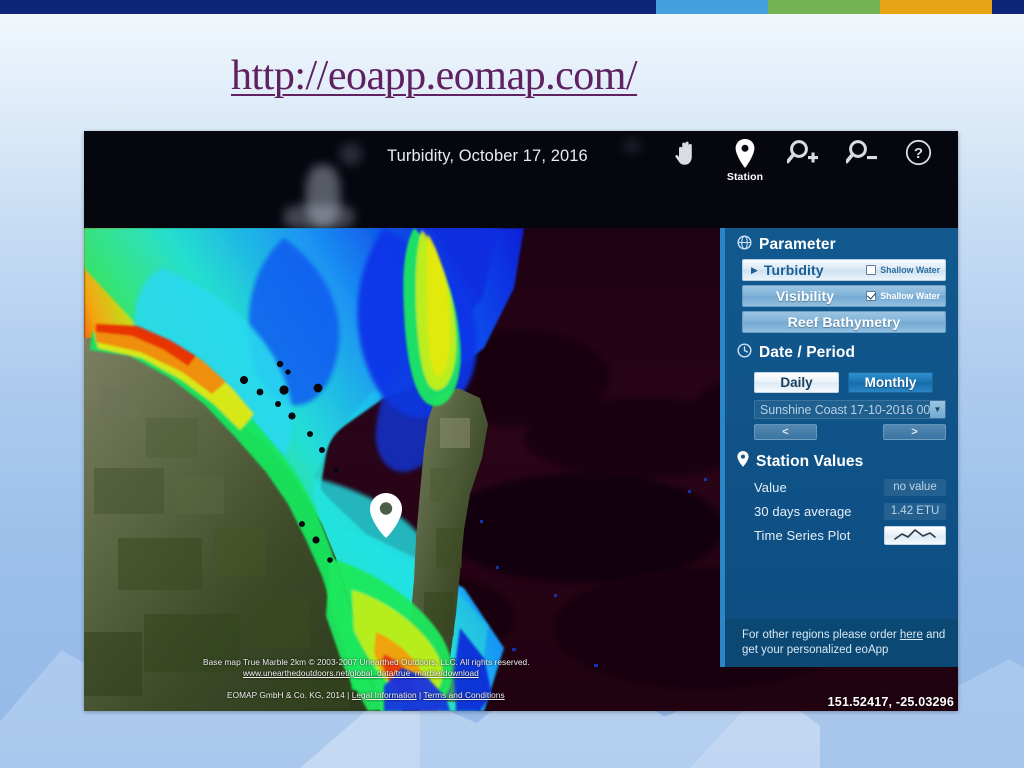  What do you see at coordinates (802, 535) in the screenshot?
I see `time-series-plot-label: Time Series Plot` at bounding box center [802, 535].